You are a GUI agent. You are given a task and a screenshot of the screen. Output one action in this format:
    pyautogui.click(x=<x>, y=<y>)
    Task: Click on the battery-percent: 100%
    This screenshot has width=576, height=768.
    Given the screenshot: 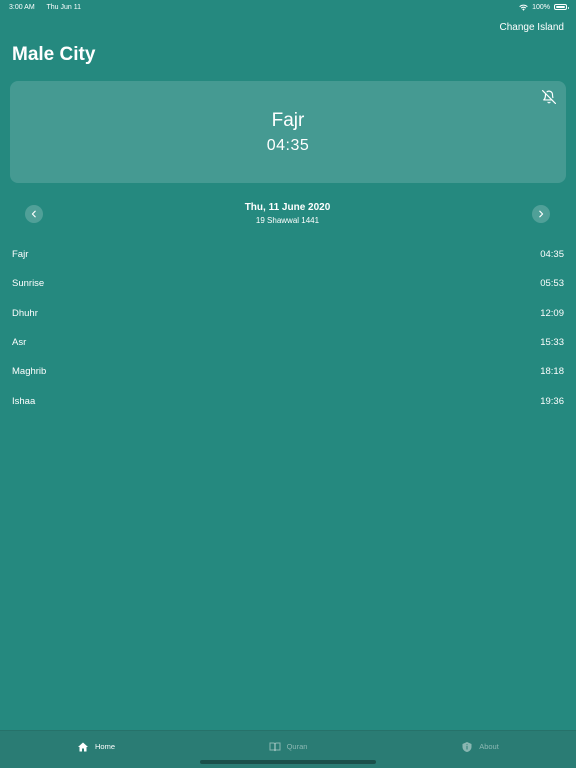 What is the action you would take?
    pyautogui.click(x=541, y=7)
    